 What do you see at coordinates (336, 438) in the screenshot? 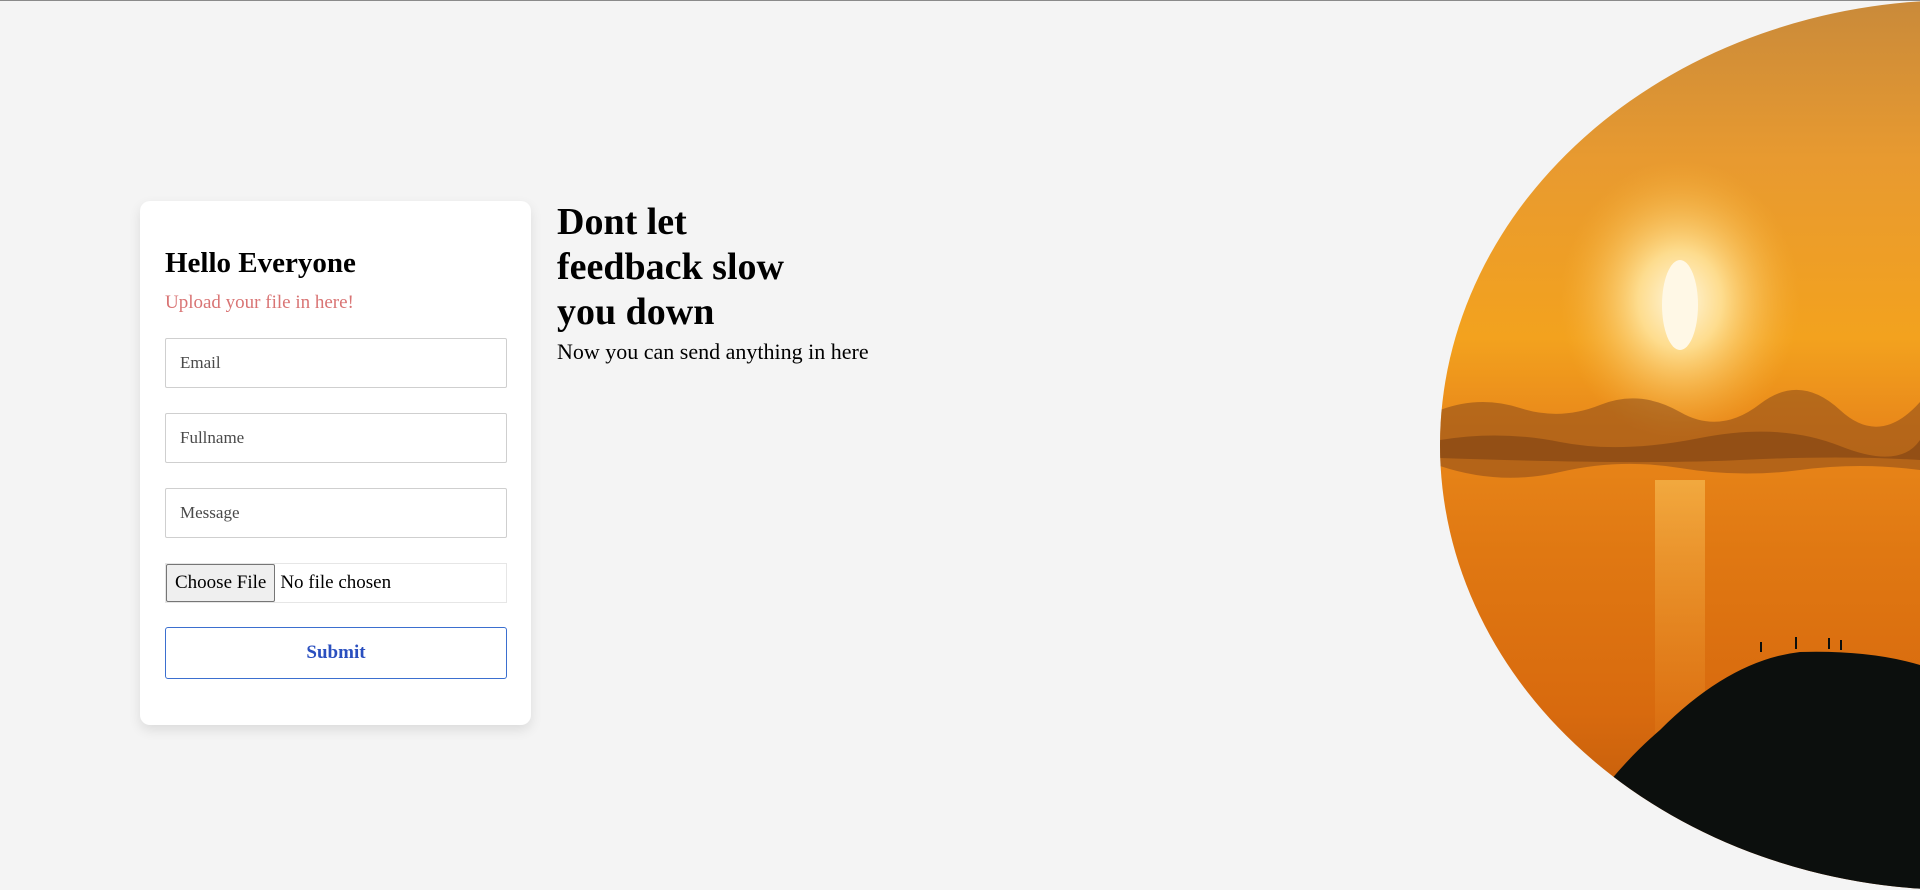
I see `fullname-input` at bounding box center [336, 438].